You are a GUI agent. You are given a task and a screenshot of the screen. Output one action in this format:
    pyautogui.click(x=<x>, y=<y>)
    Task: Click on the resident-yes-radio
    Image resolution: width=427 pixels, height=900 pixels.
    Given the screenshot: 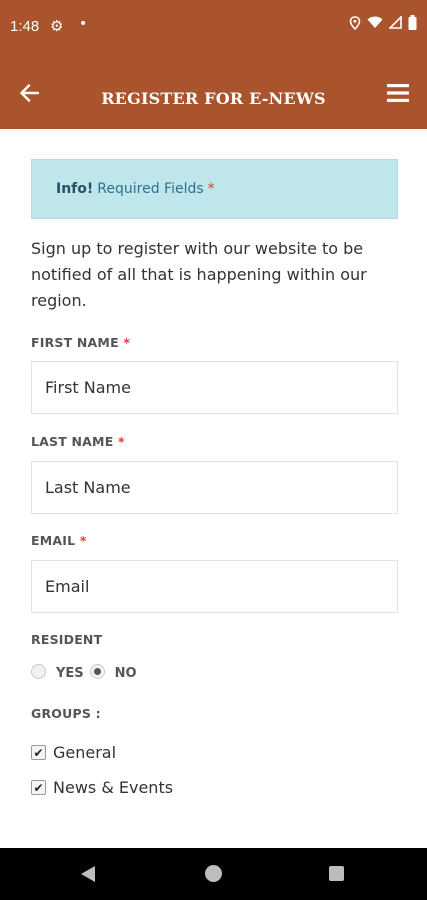 What is the action you would take?
    pyautogui.click(x=38, y=671)
    